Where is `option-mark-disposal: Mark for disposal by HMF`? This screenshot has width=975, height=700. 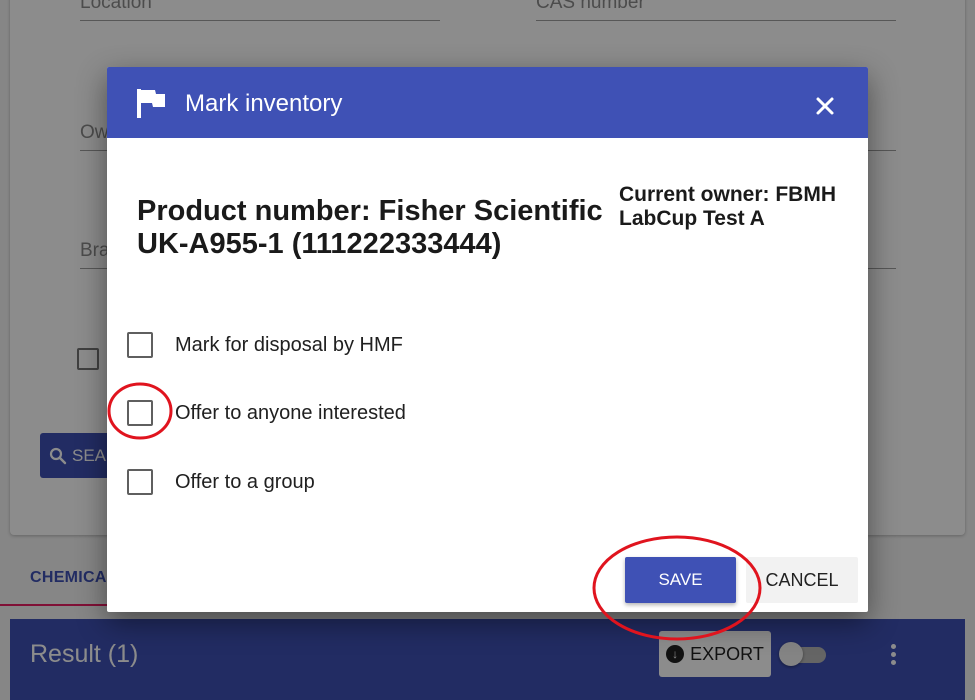 option-mark-disposal: Mark for disposal by HMF is located at coordinates (265, 345).